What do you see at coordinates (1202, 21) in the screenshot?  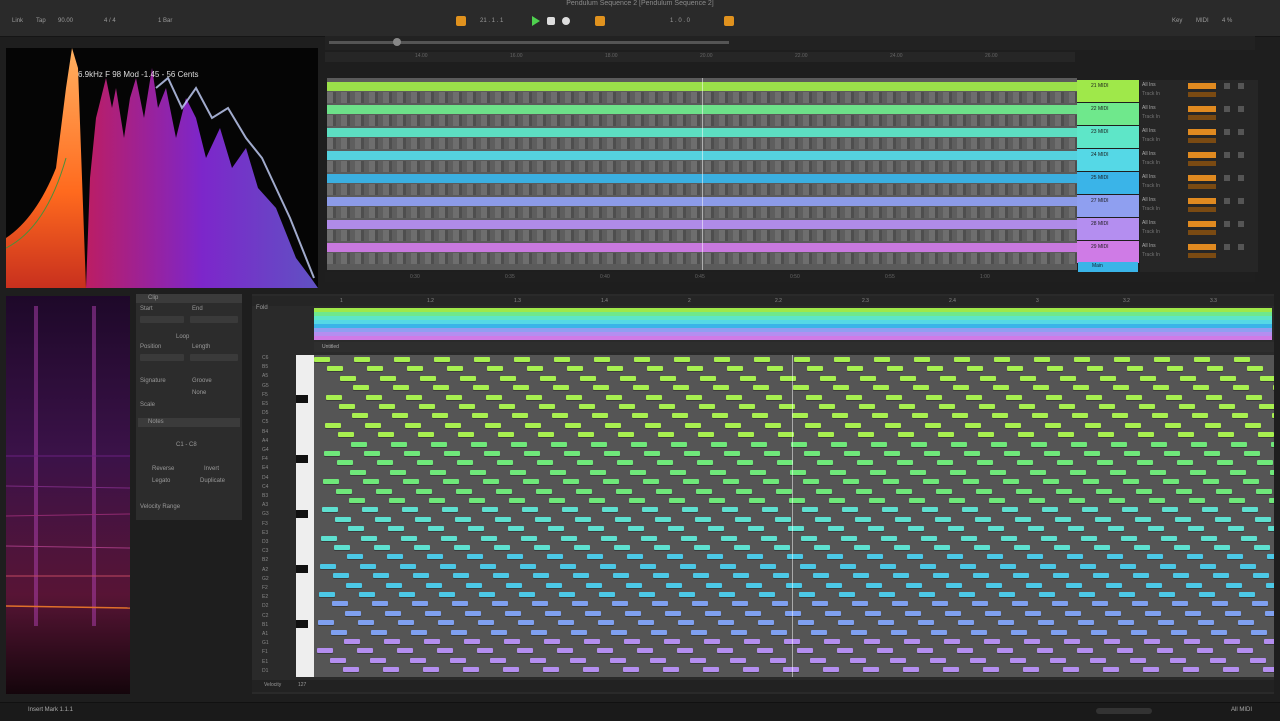 I see `midi-map-button: MIDI` at bounding box center [1202, 21].